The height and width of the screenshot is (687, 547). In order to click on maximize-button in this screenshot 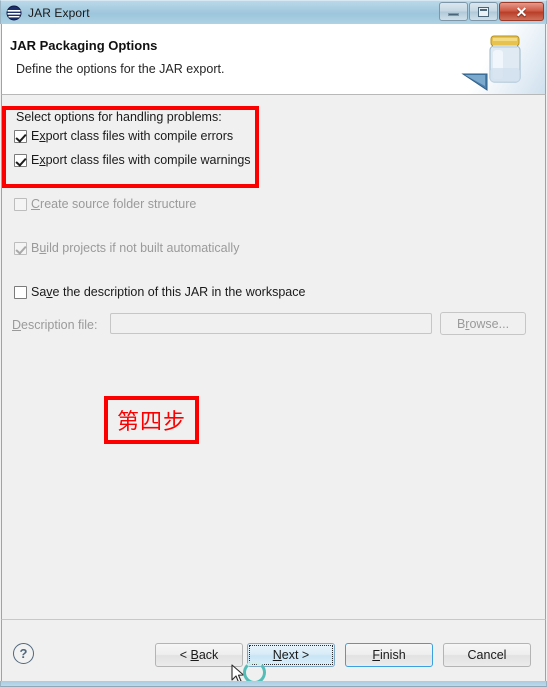, I will do `click(483, 11)`.